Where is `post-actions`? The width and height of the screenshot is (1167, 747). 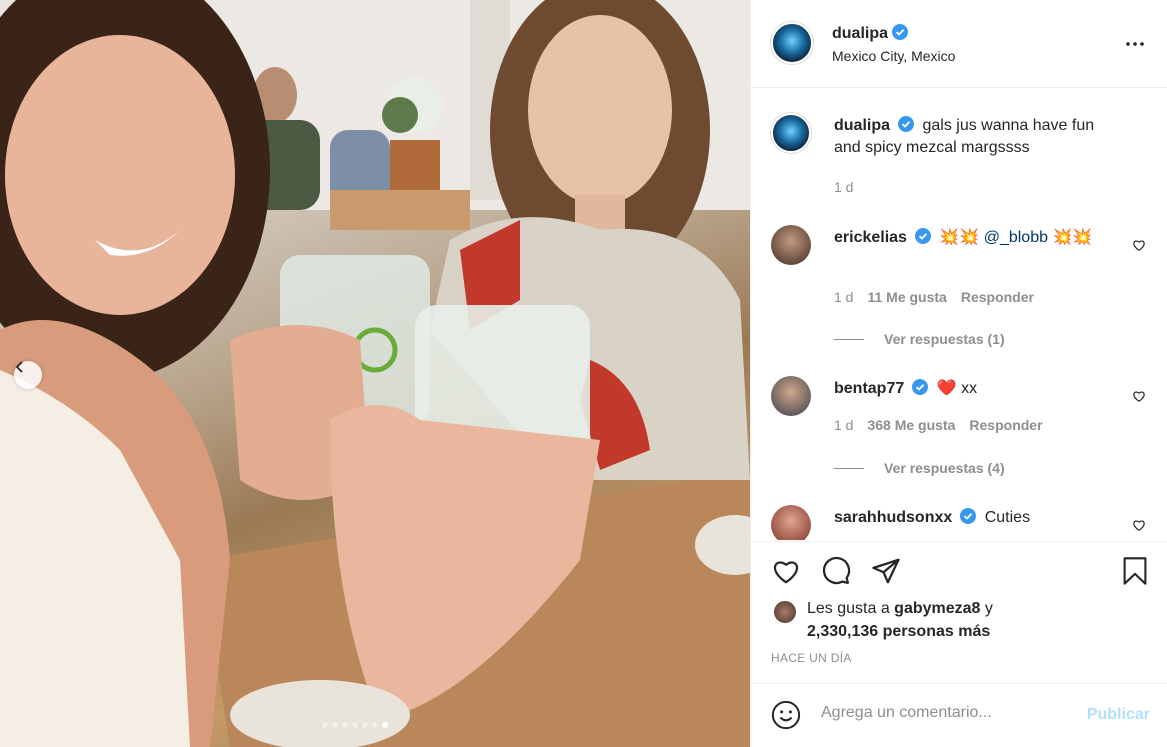
post-actions is located at coordinates (959, 571).